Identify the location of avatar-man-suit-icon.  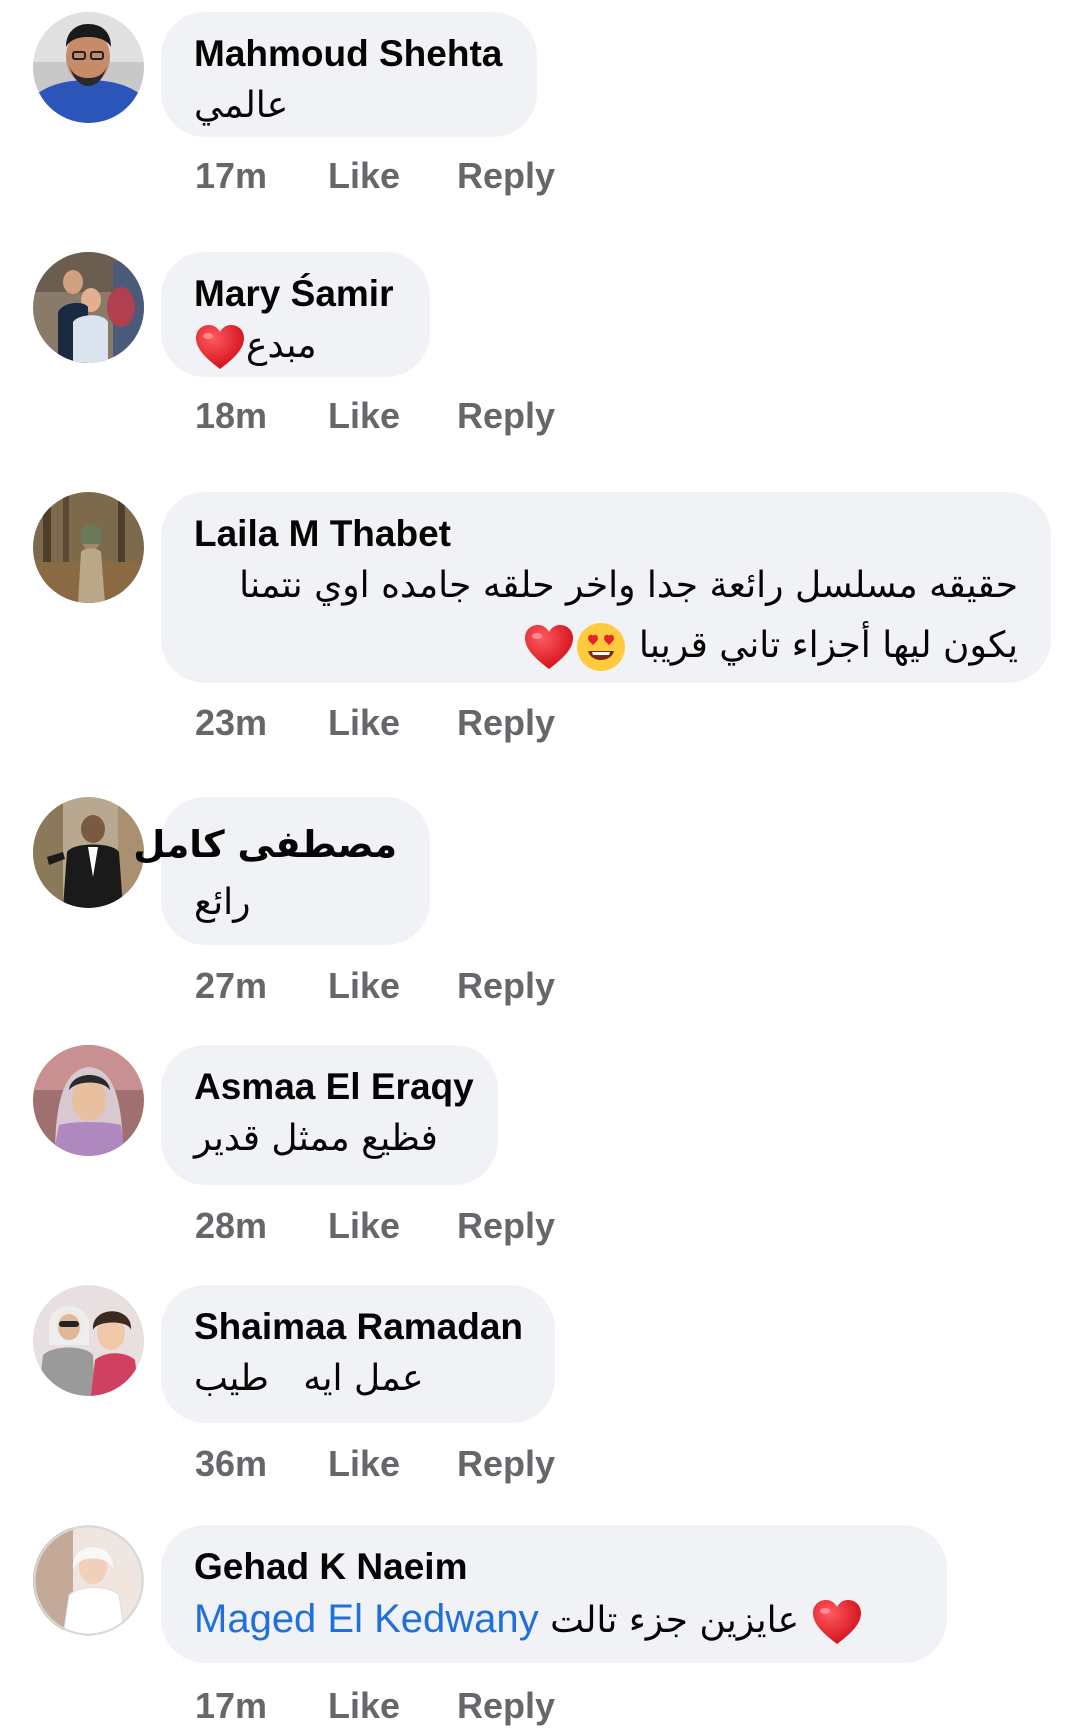
(88, 852).